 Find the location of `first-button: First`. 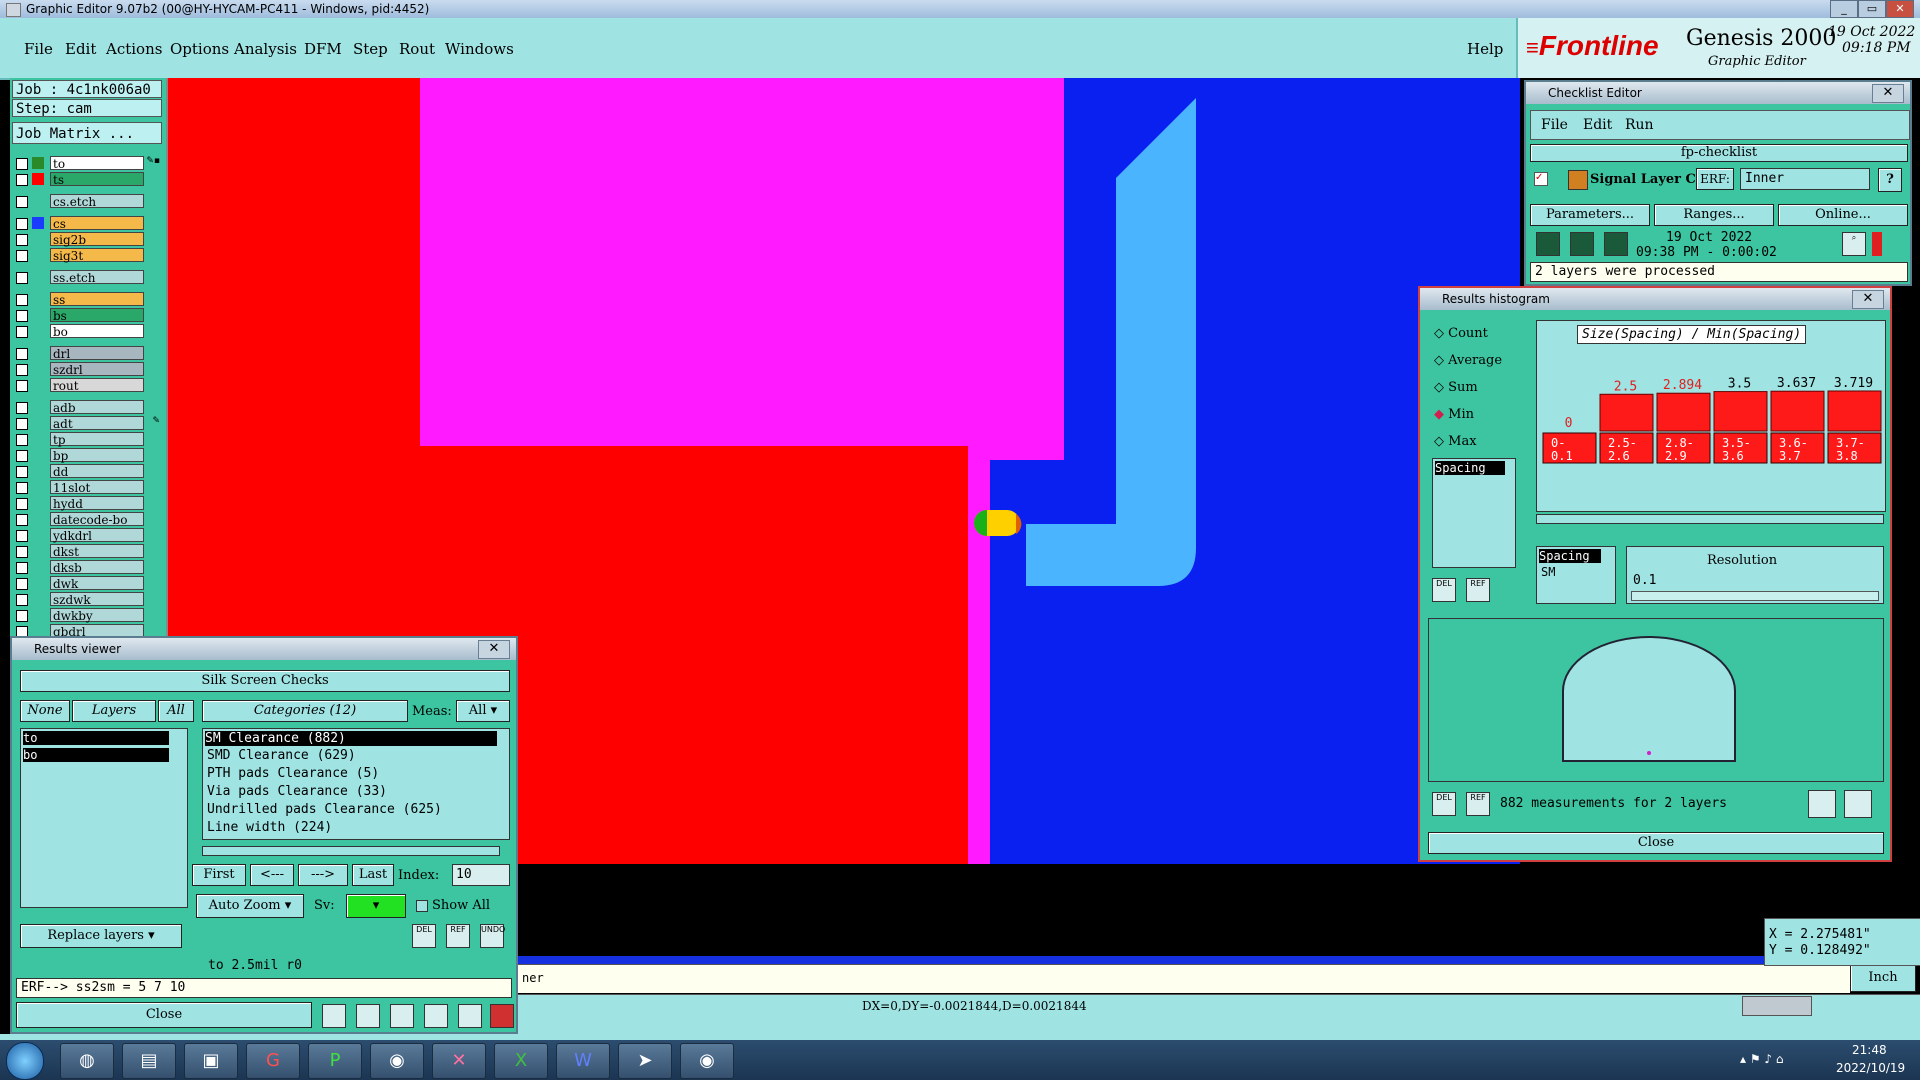

first-button: First is located at coordinates (219, 875).